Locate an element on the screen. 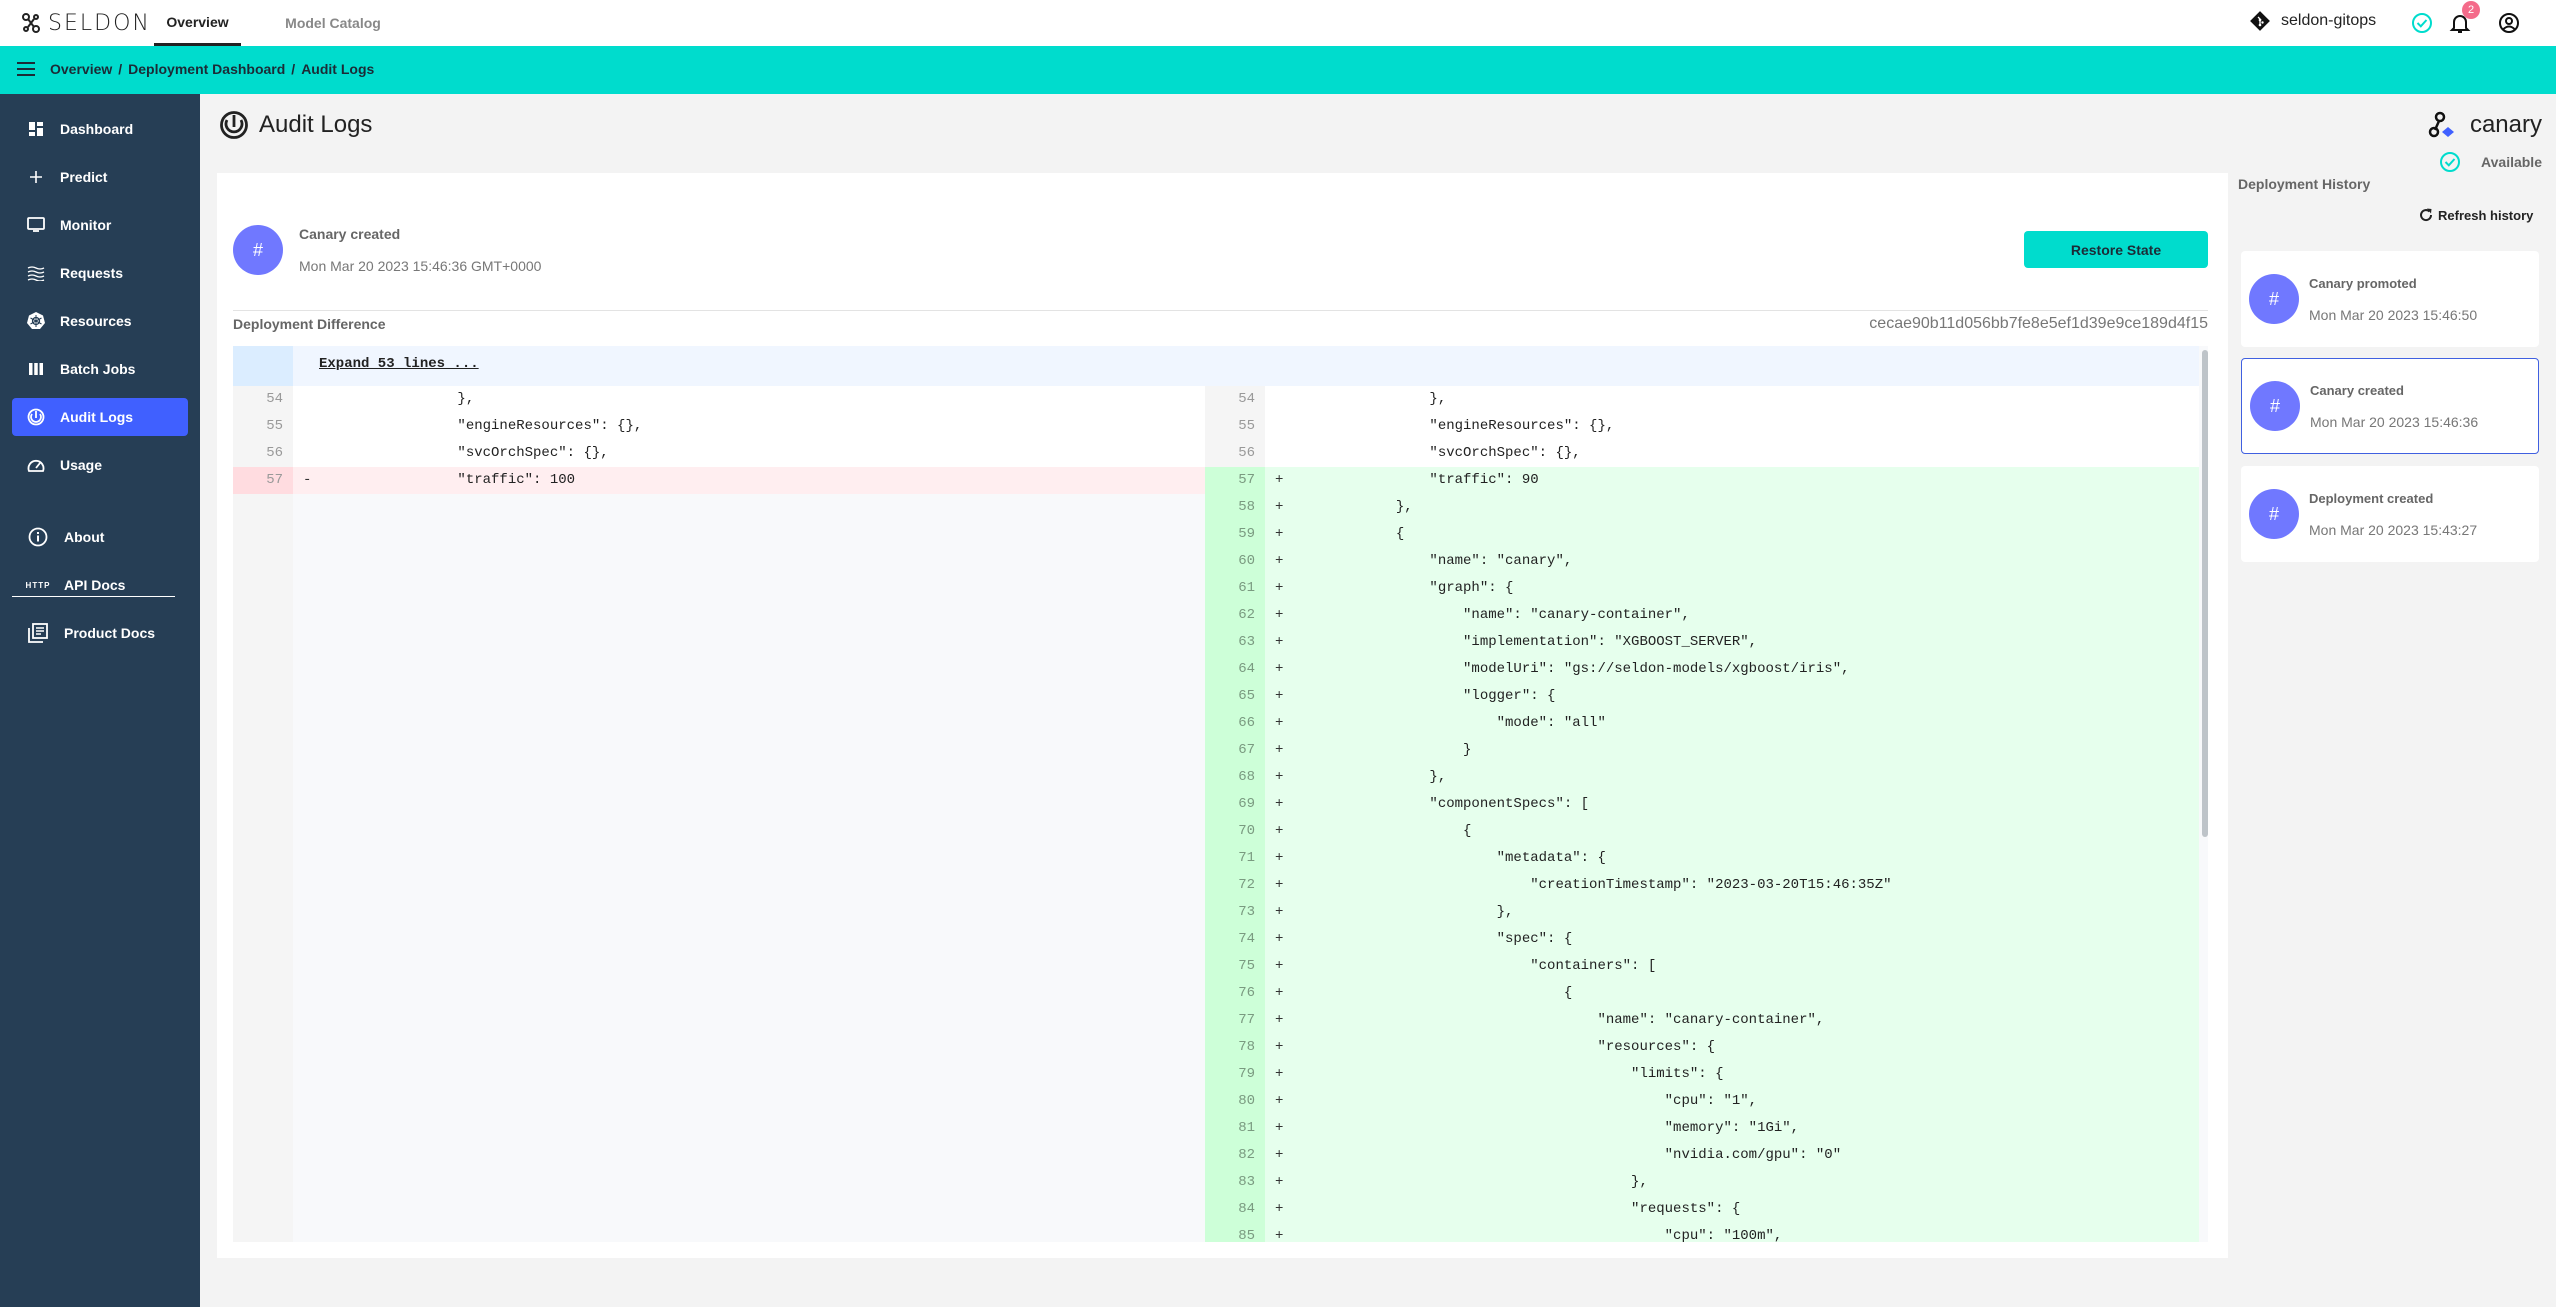  sidebar-item-predict: Predict is located at coordinates (100, 177).